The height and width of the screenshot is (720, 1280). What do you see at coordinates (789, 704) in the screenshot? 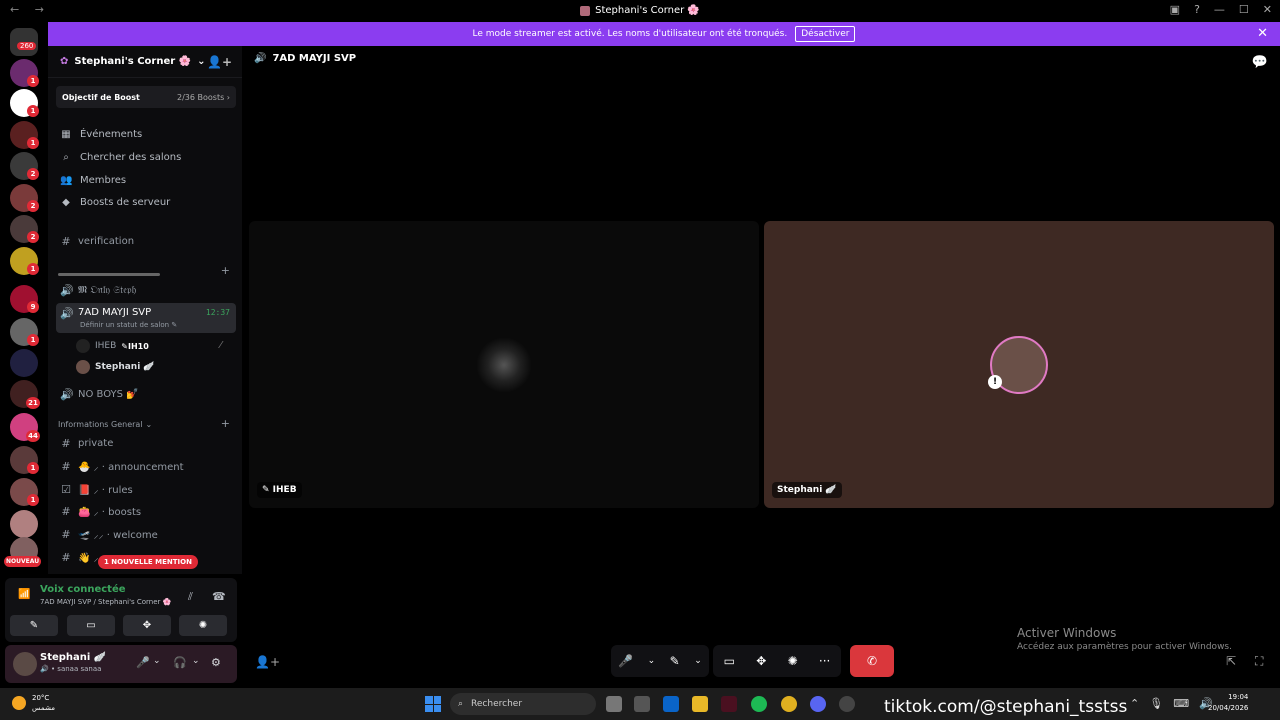
I see `chrome-icon` at bounding box center [789, 704].